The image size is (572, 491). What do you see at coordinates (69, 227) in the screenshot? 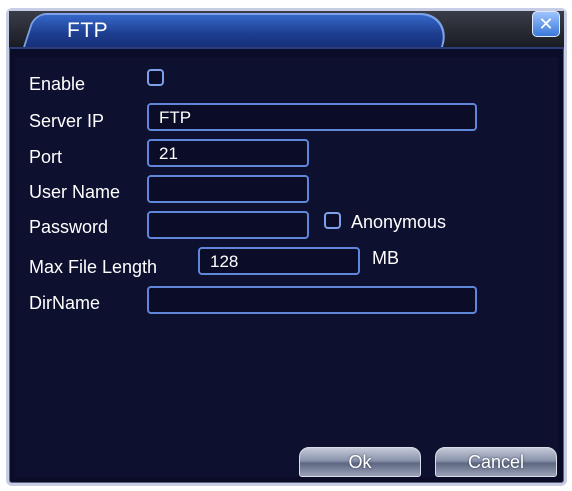
I see `password-label: Password` at bounding box center [69, 227].